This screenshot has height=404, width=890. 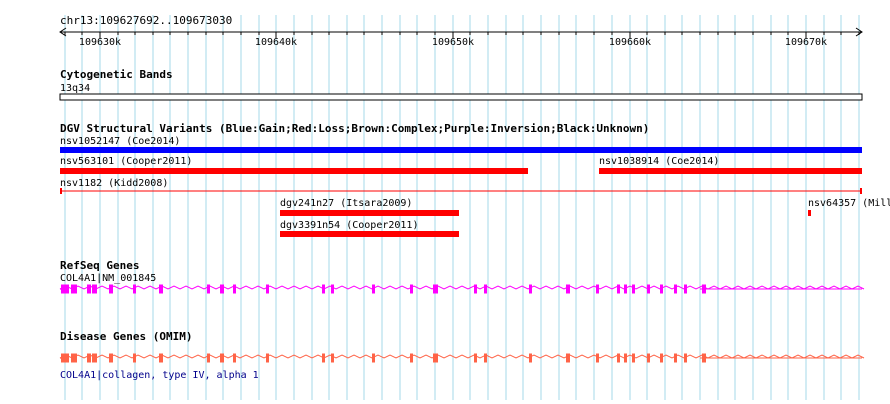 I want to click on ruler-tick-label: 109630k, so click(x=100, y=42).